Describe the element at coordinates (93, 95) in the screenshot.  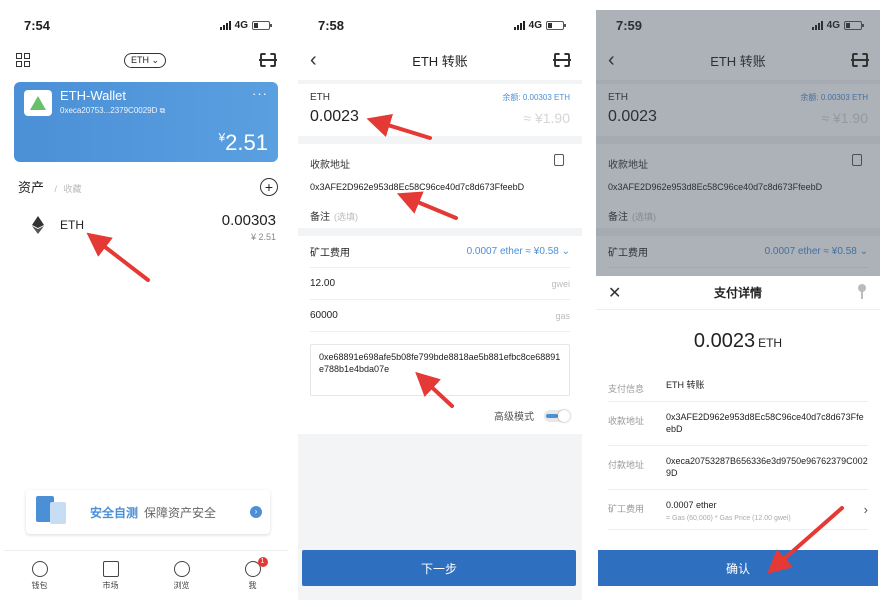
I see `wallet-name: ETH-Wallet` at that location.